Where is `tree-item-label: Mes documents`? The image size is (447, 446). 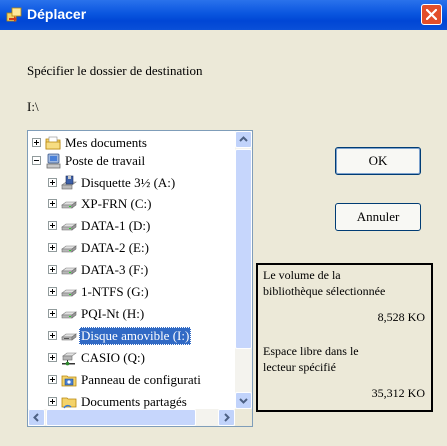
tree-item-label: Mes documents is located at coordinates (106, 142).